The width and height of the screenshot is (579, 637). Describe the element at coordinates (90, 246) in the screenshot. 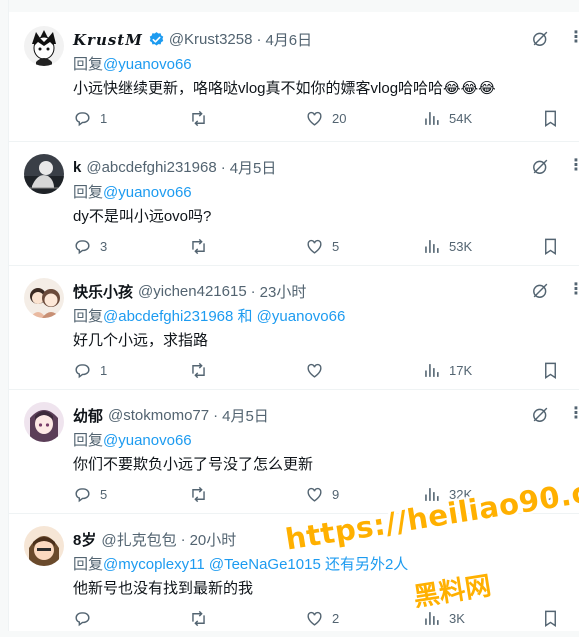

I see `reply-button: 3` at that location.